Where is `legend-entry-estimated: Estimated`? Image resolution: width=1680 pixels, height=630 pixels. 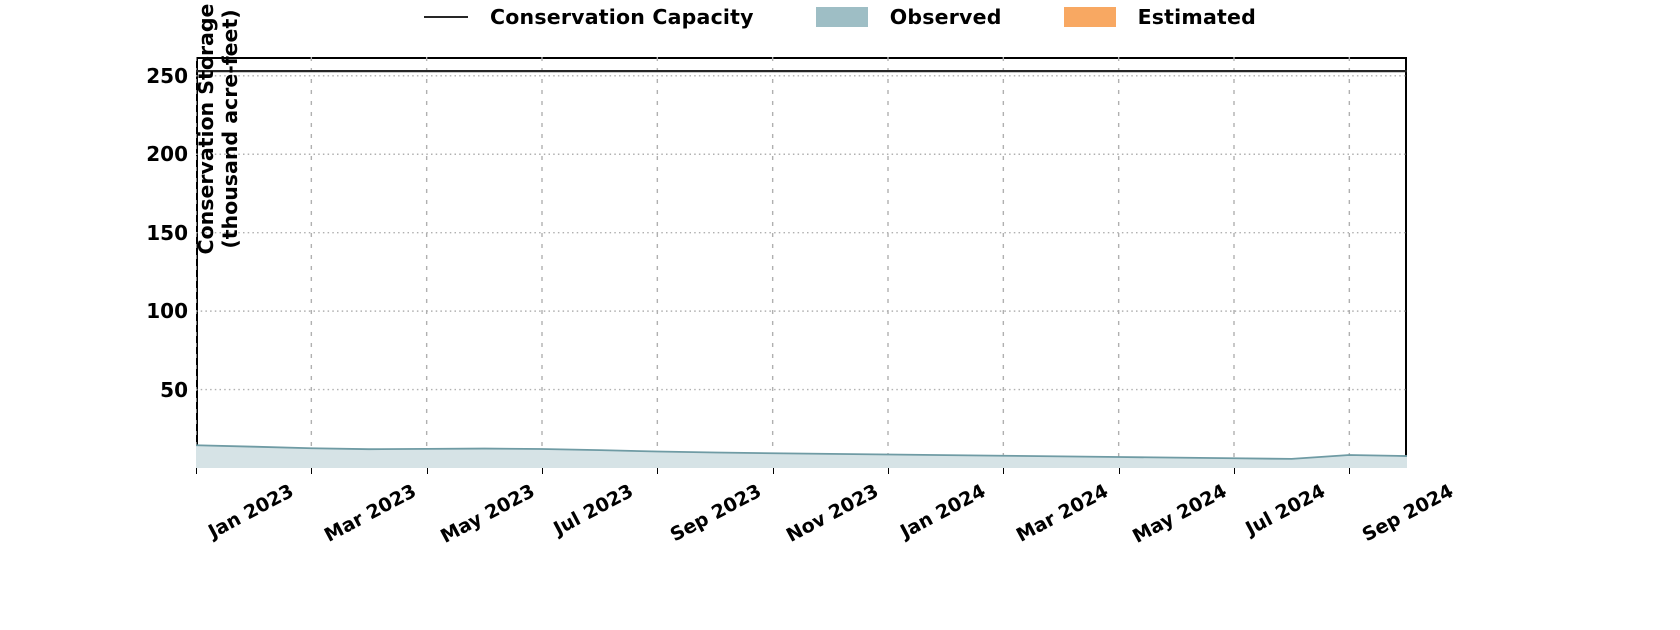 legend-entry-estimated: Estimated is located at coordinates (1159, 17).